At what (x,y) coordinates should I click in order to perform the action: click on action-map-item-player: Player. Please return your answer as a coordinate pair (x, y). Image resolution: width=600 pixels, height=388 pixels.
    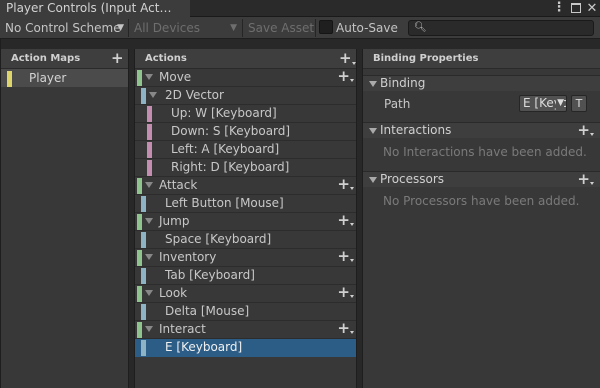
    Looking at the image, I should click on (64, 78).